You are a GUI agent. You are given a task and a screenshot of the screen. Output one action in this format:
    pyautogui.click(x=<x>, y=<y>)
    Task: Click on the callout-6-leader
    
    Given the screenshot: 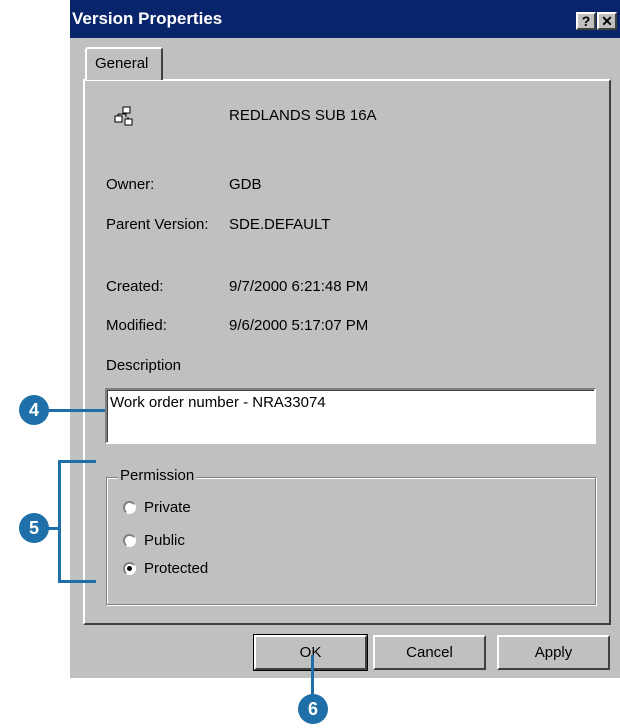 What is the action you would take?
    pyautogui.click(x=312, y=676)
    